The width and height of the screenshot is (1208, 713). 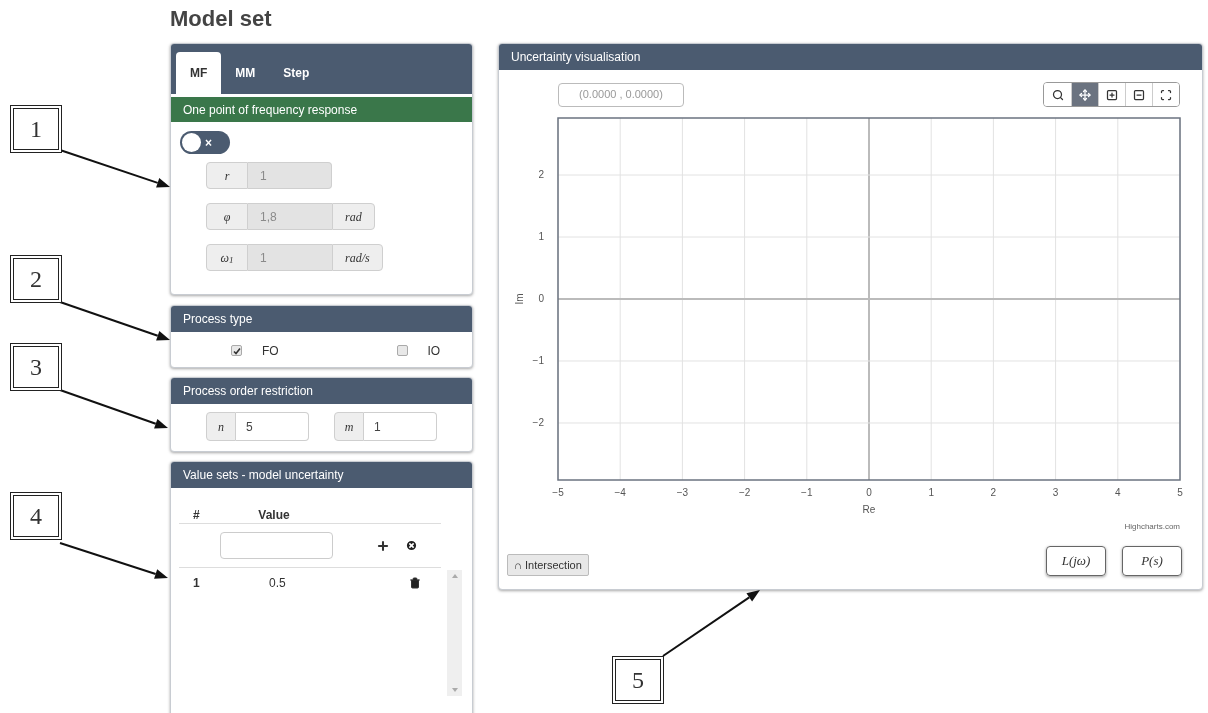 I want to click on x-tick-label: 4, so click(x=1118, y=492).